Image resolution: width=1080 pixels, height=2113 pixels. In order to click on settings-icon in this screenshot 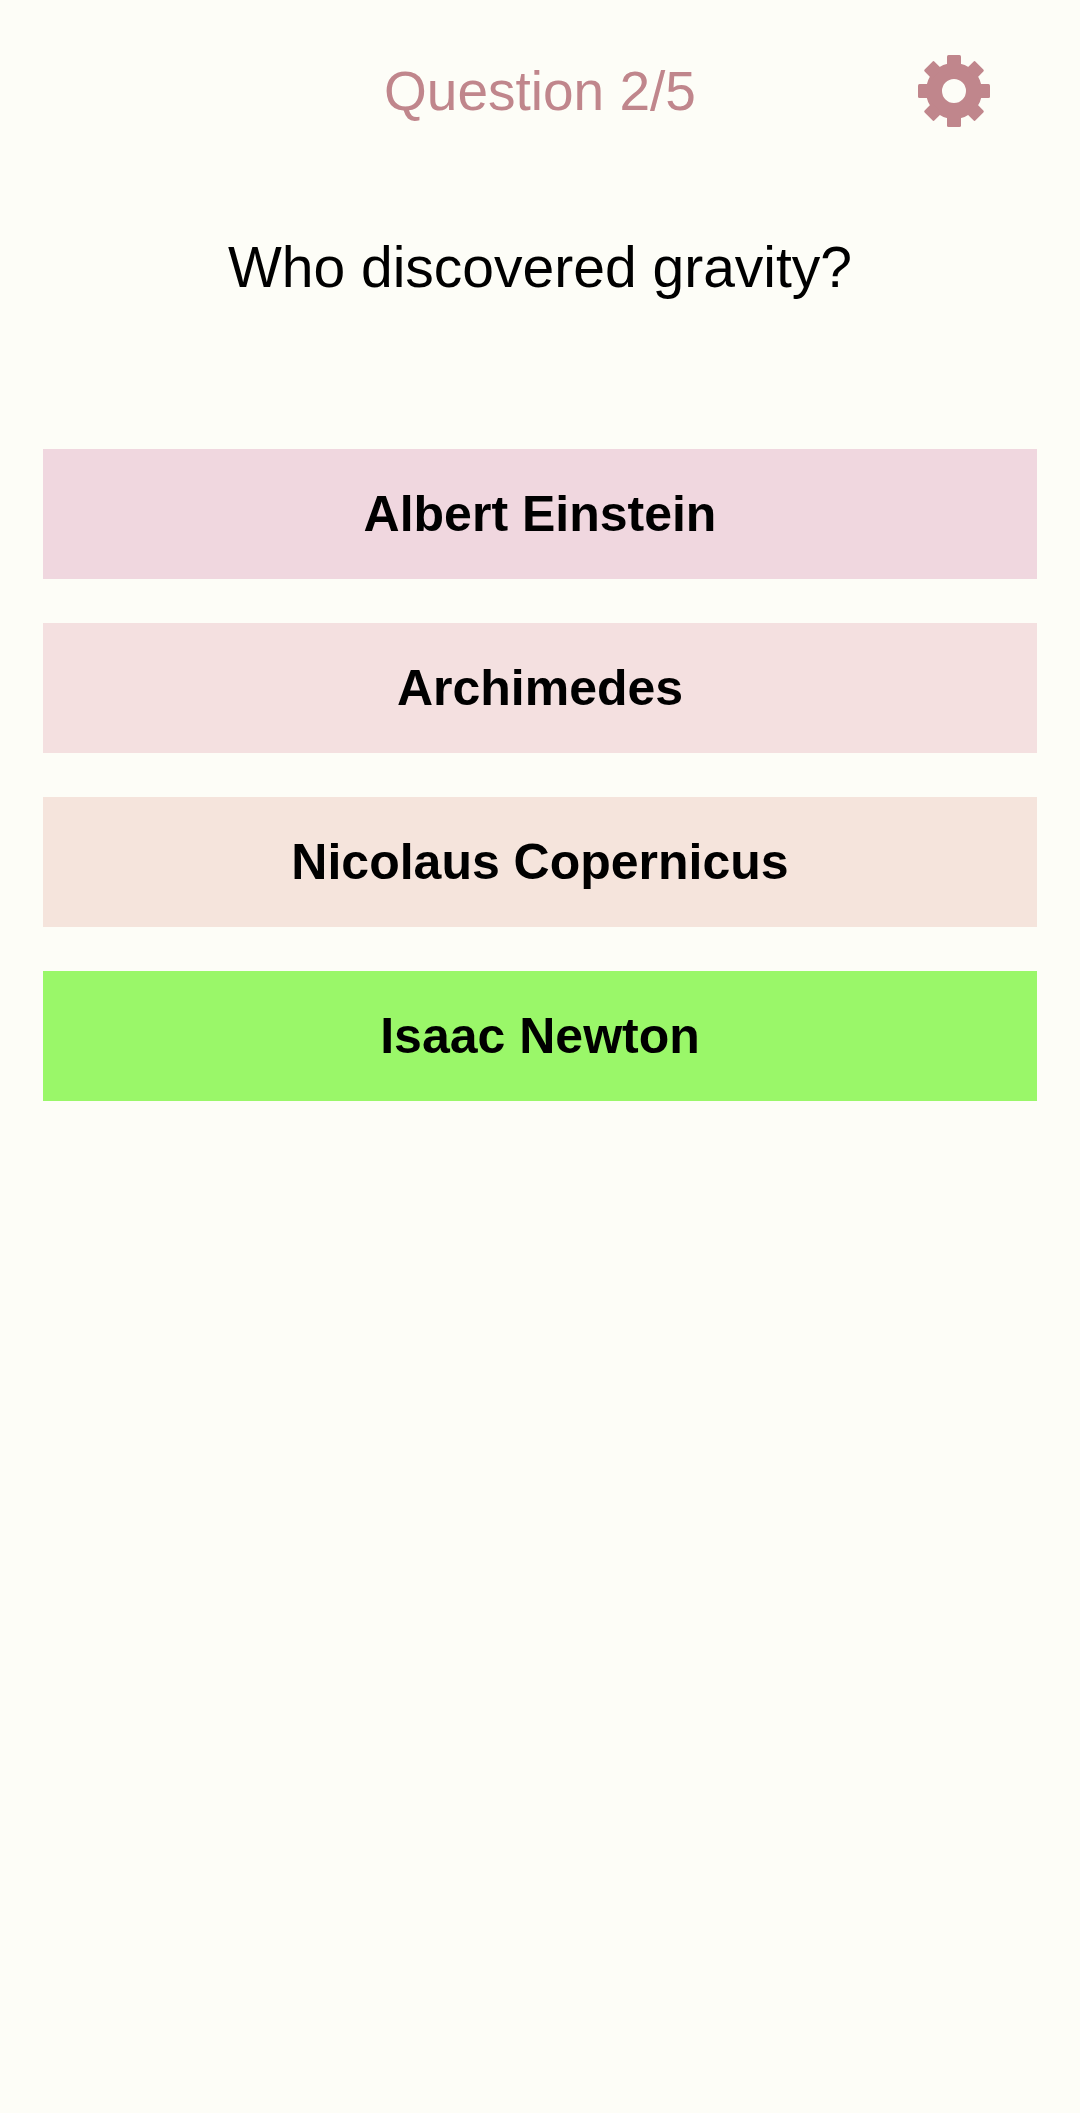, I will do `click(954, 91)`.